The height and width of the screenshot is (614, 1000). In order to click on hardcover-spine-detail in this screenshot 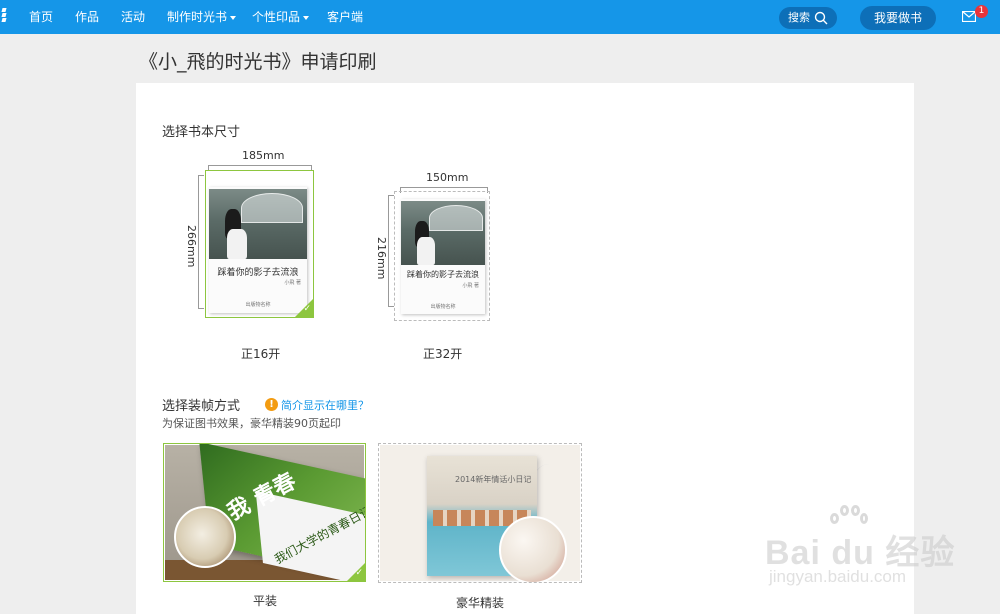, I will do `click(533, 549)`.